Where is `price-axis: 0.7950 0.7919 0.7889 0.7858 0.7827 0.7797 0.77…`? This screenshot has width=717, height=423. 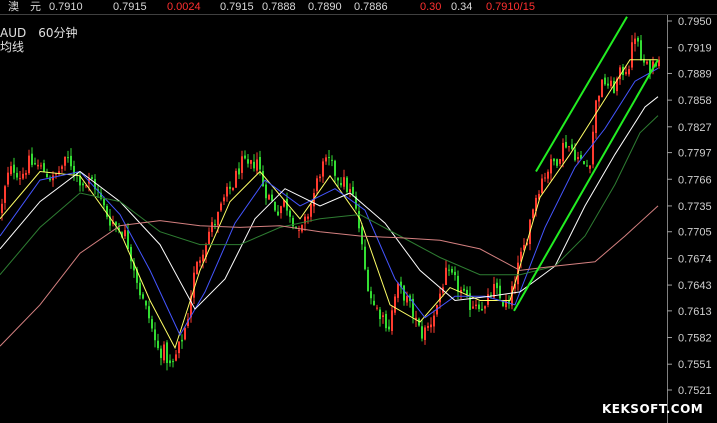
price-axis: 0.7950 0.7919 0.7889 0.7858 0.7827 0.7797 0.77… is located at coordinates (692, 219).